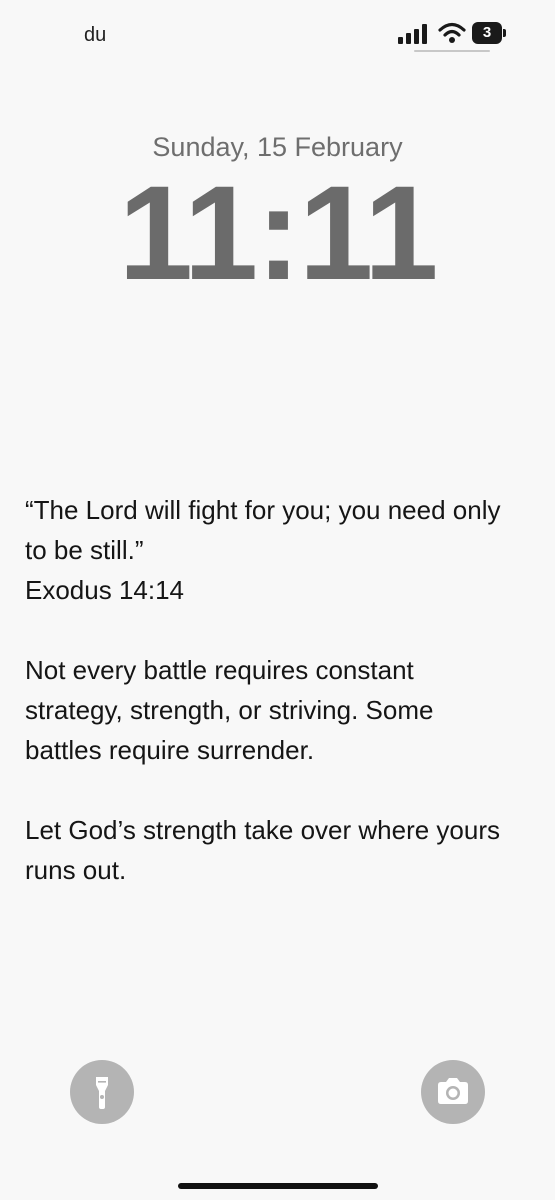 Image resolution: width=555 pixels, height=1200 pixels. Describe the element at coordinates (262, 830) in the screenshot. I see `paragraph-line: Let God’s strength take over where yours` at that location.